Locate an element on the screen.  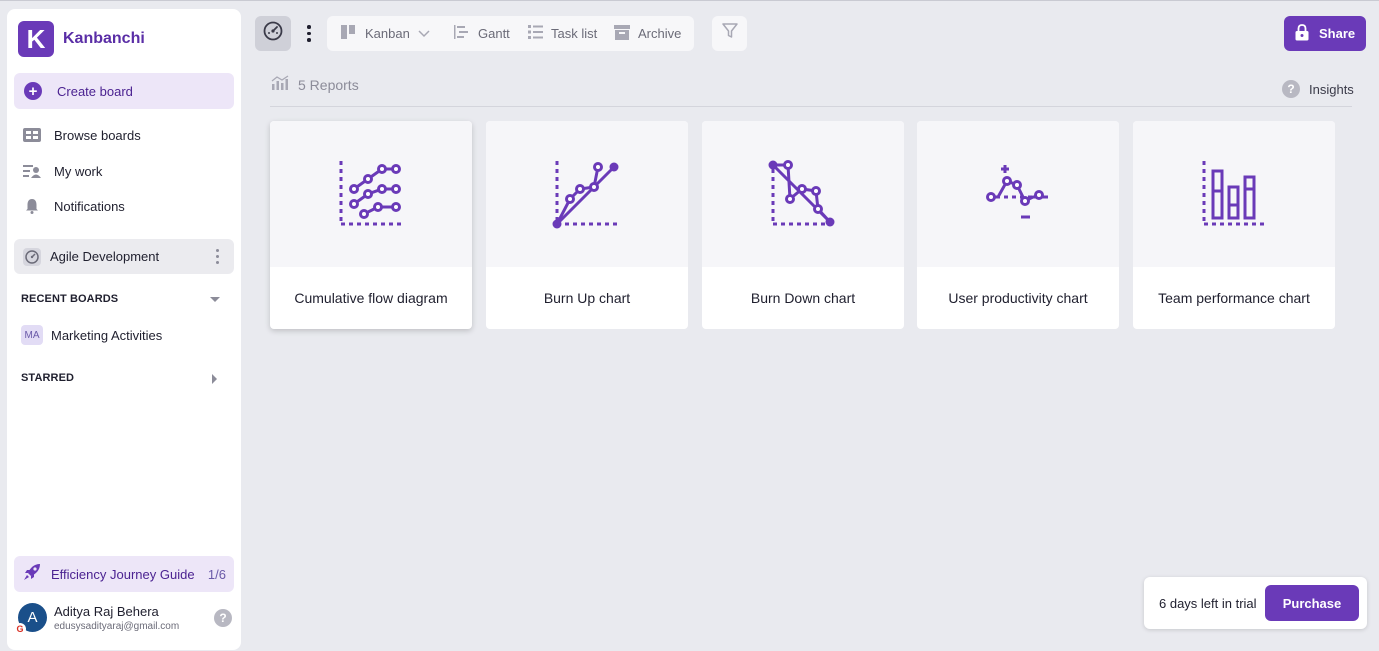
starred-heading: STARRED is located at coordinates (47, 378).